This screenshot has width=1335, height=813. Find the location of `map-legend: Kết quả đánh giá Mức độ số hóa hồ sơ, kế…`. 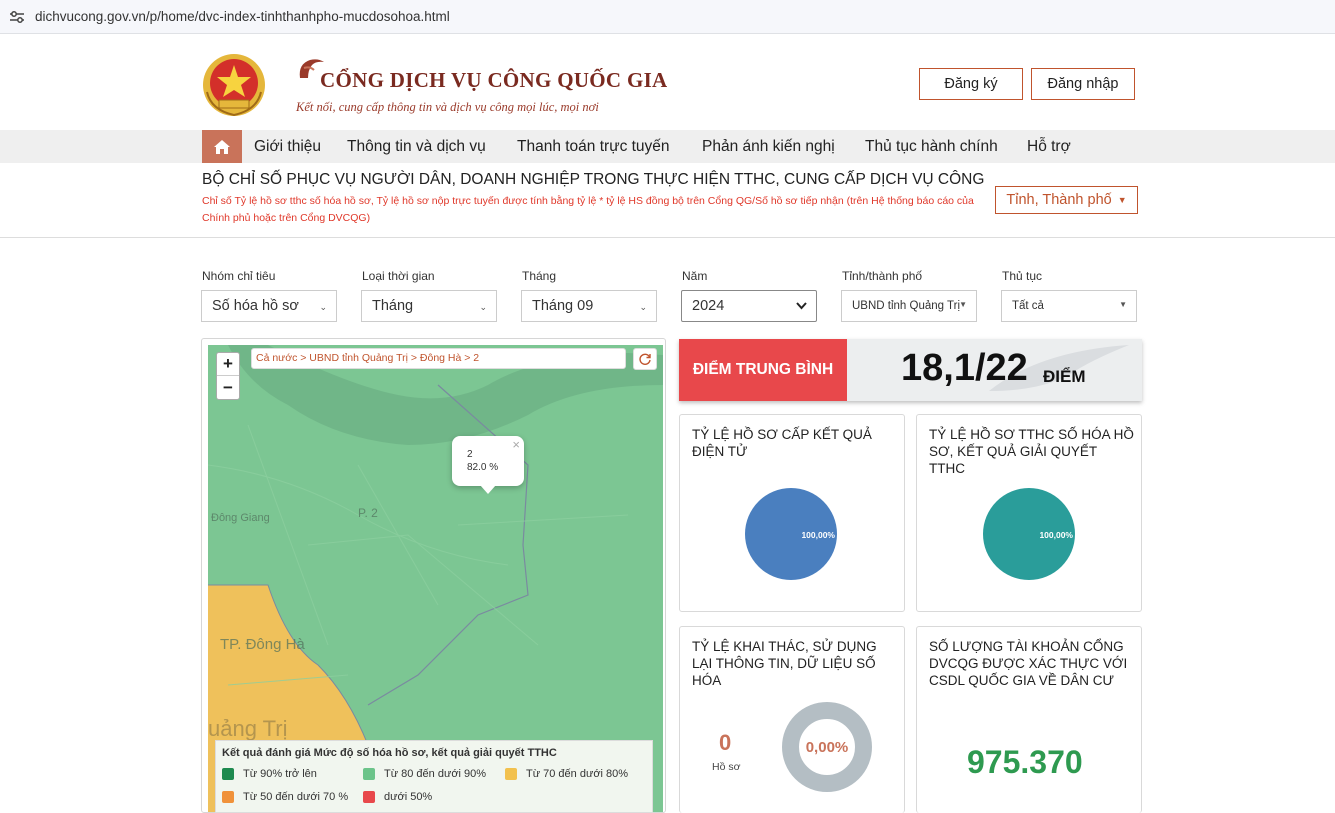

map-legend: Kết quả đánh giá Mức độ số hóa hồ sơ, kế… is located at coordinates (434, 776).